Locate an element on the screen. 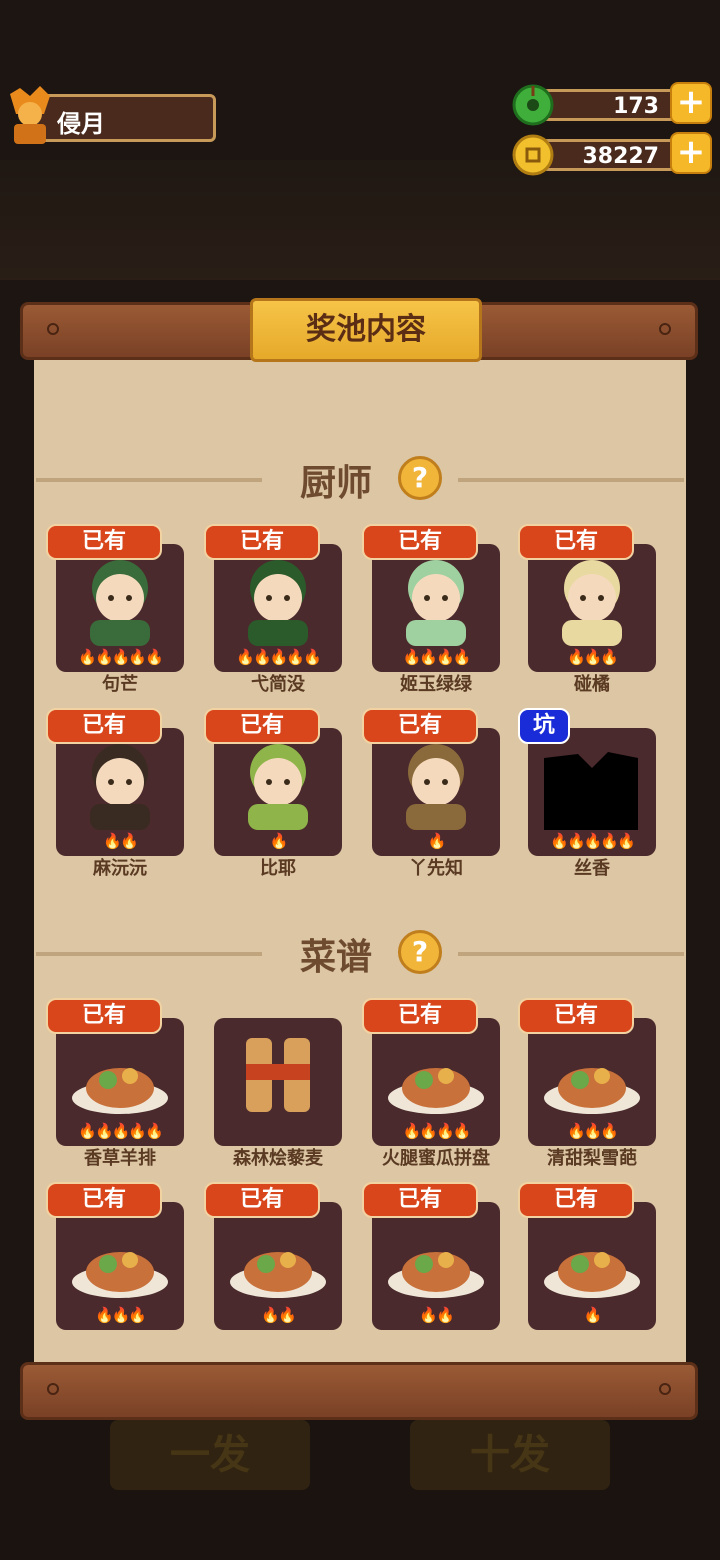 The height and width of the screenshot is (1560, 720). recipe-help-icon: ? is located at coordinates (420, 952).